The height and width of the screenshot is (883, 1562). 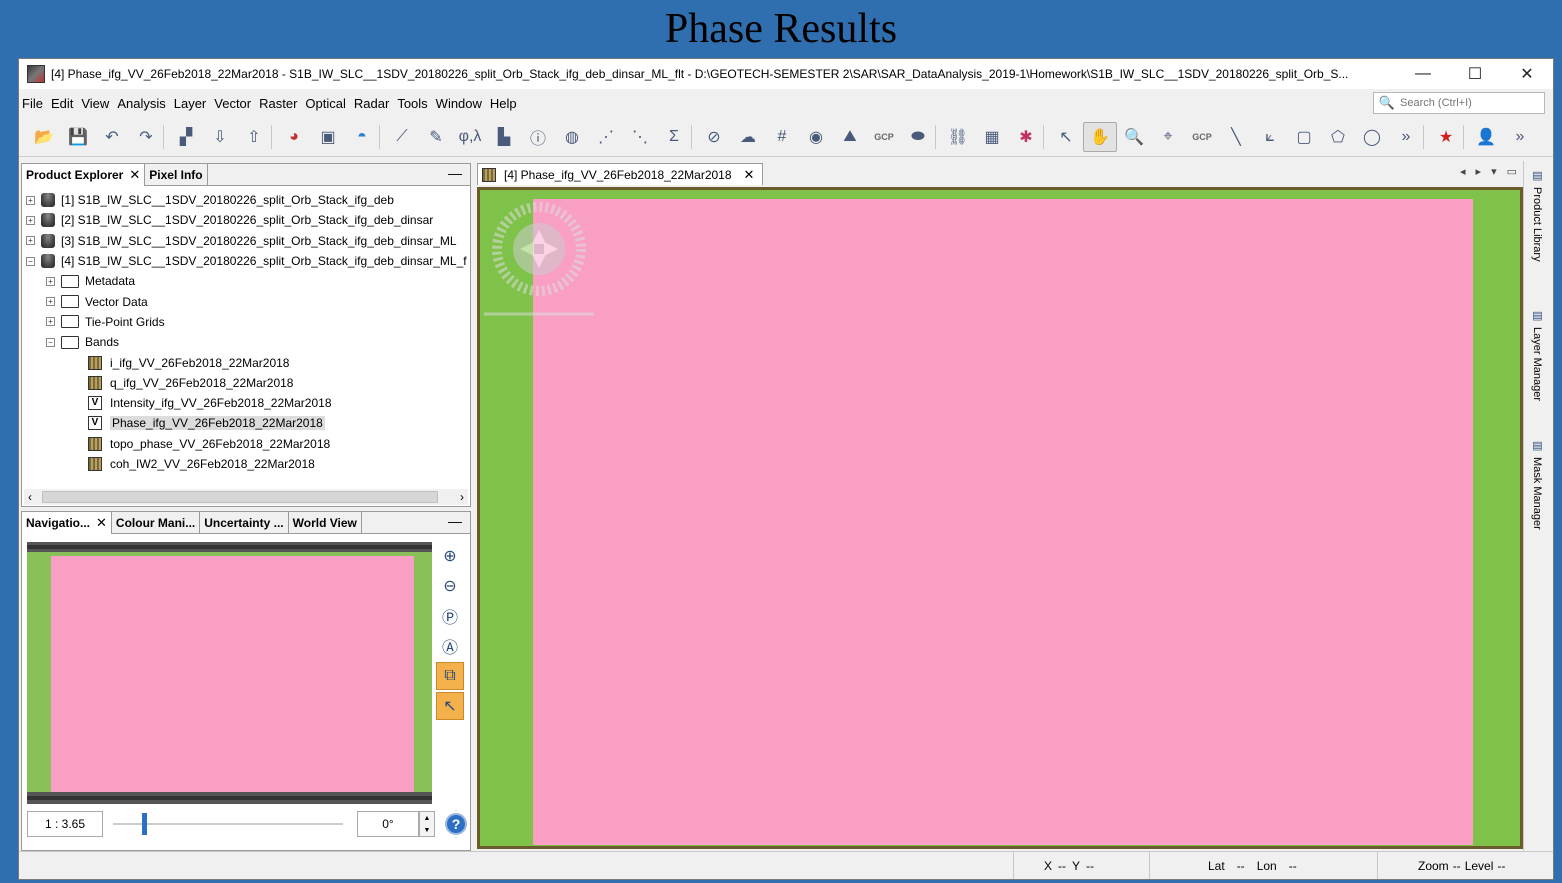 I want to click on redo-icon: ↷, so click(x=146, y=137).